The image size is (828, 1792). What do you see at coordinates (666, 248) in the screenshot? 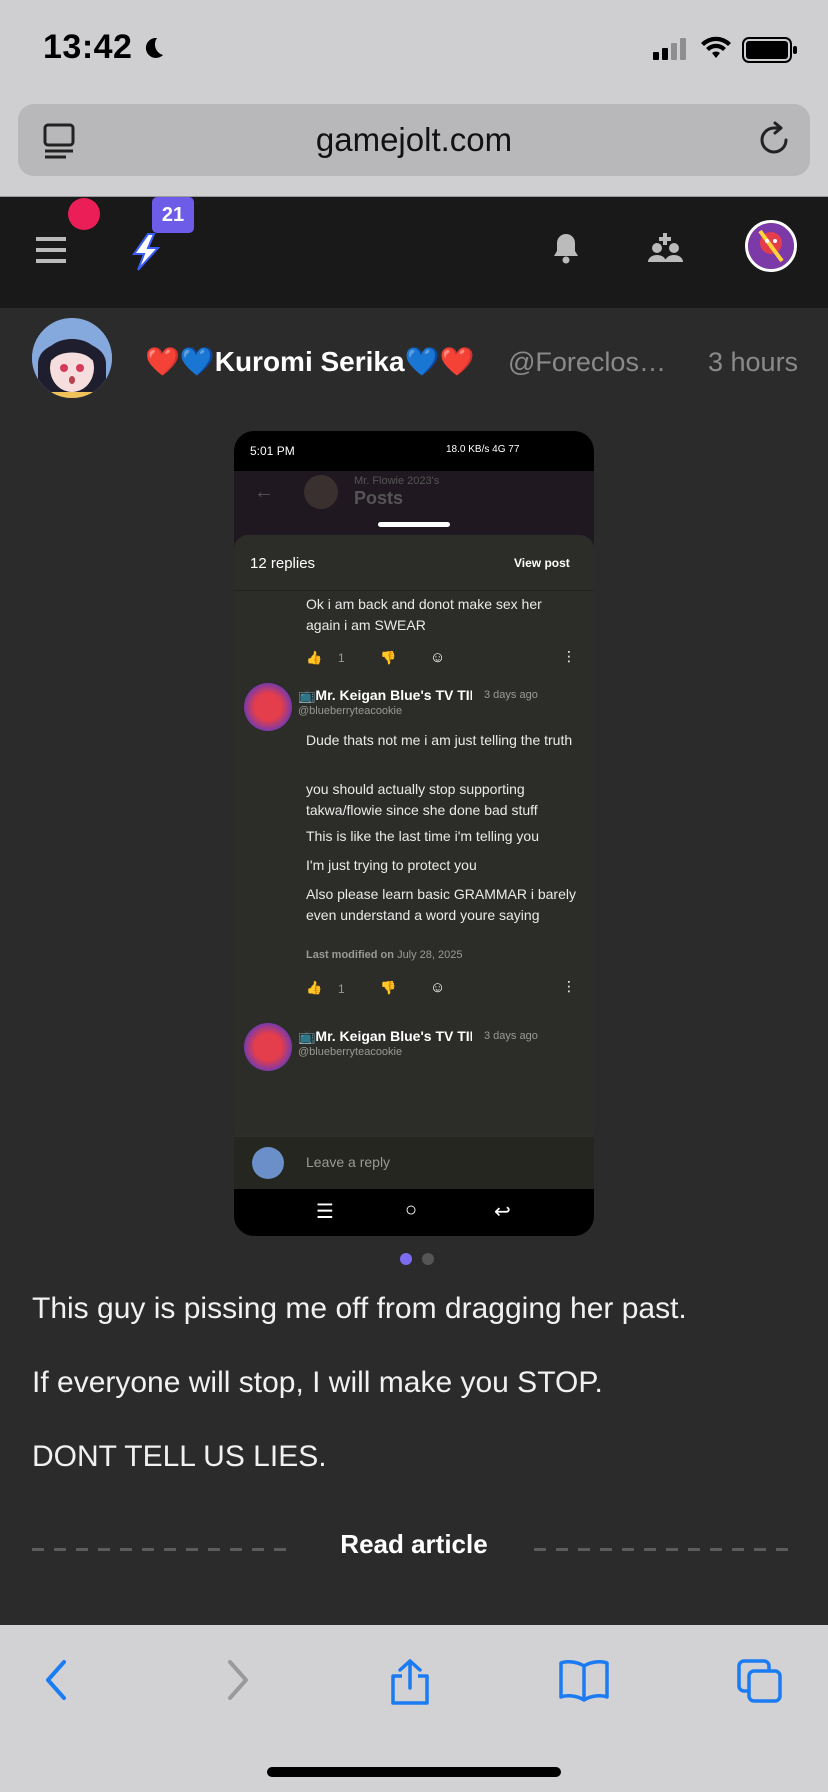
I see `friend-requests-icon` at bounding box center [666, 248].